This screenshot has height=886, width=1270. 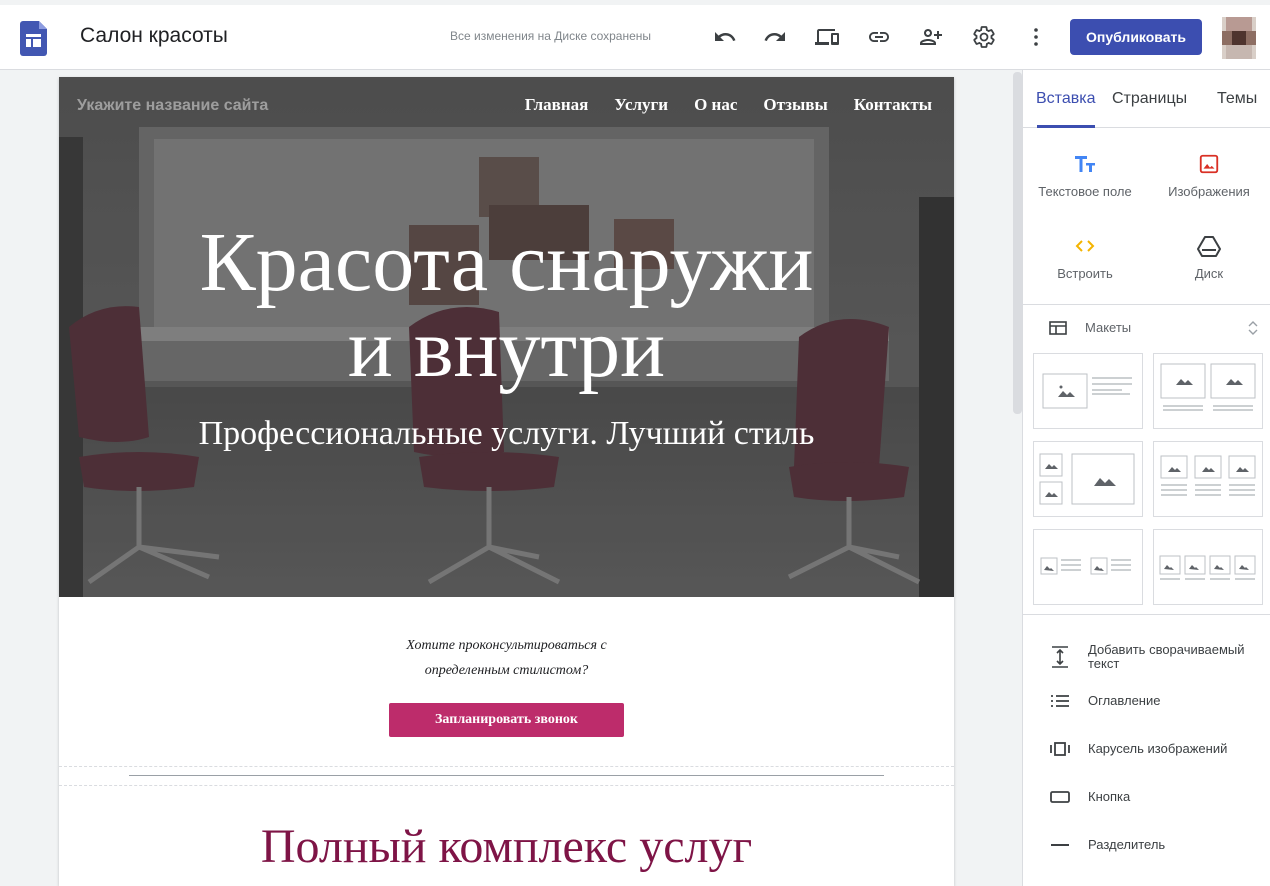 I want to click on link-icon, so click(x=879, y=37).